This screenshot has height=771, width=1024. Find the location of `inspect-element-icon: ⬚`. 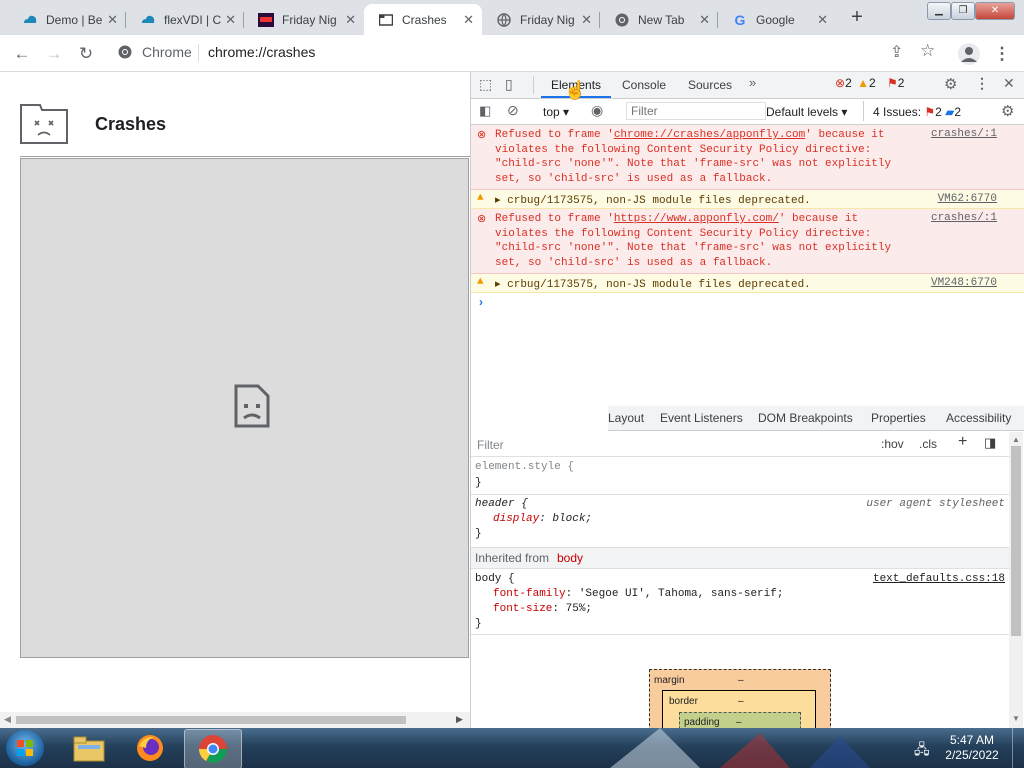

inspect-element-icon: ⬚ is located at coordinates (485, 84).